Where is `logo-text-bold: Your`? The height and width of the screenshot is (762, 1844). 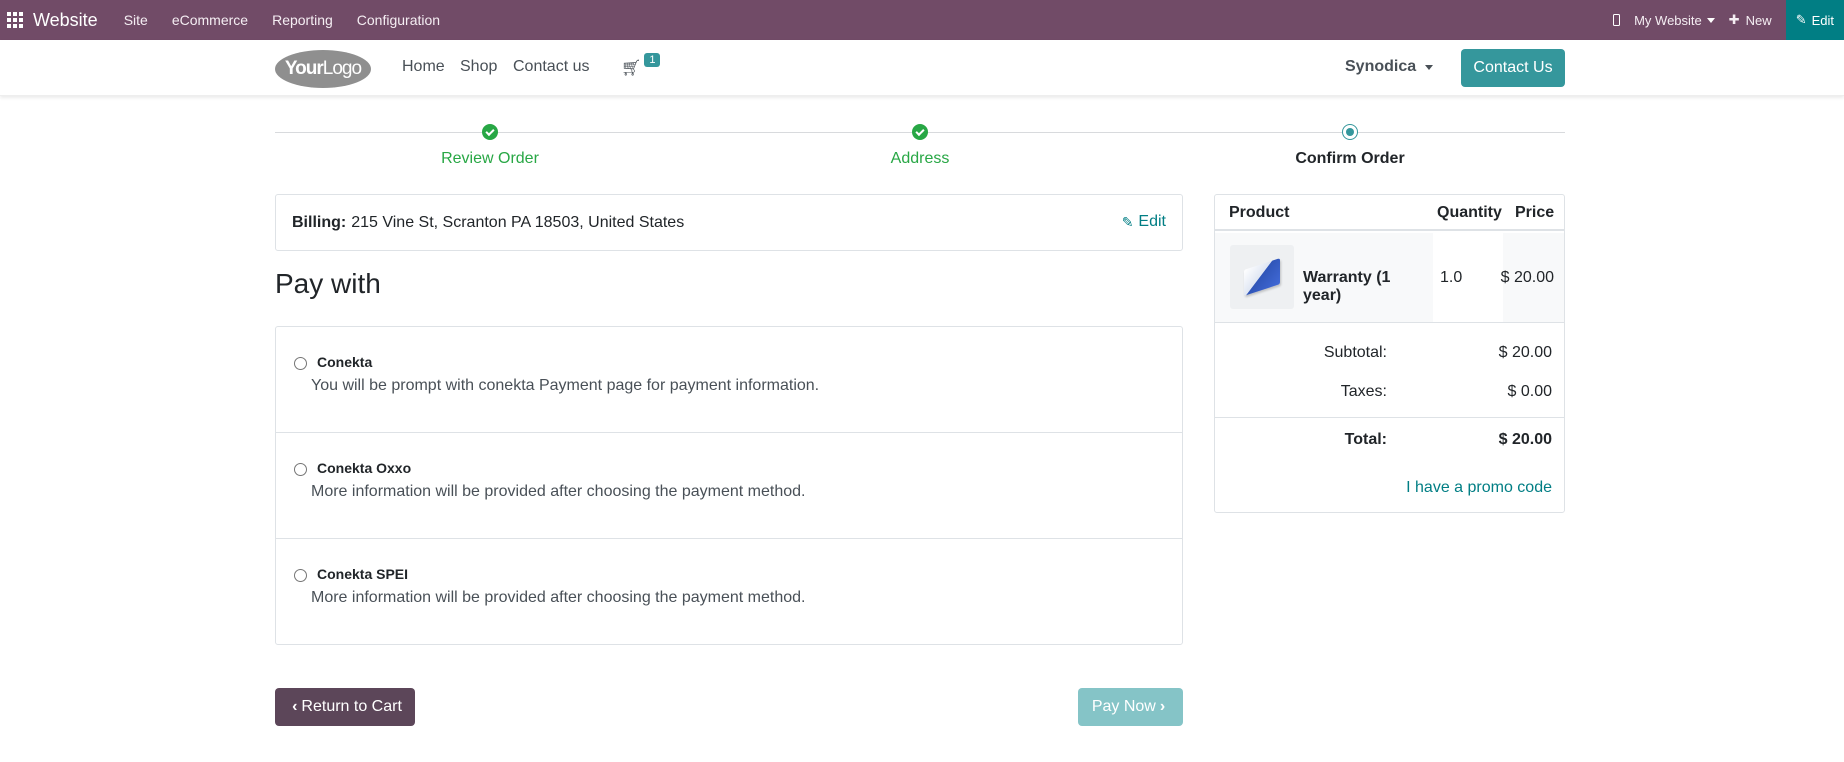 logo-text-bold: Your is located at coordinates (304, 68).